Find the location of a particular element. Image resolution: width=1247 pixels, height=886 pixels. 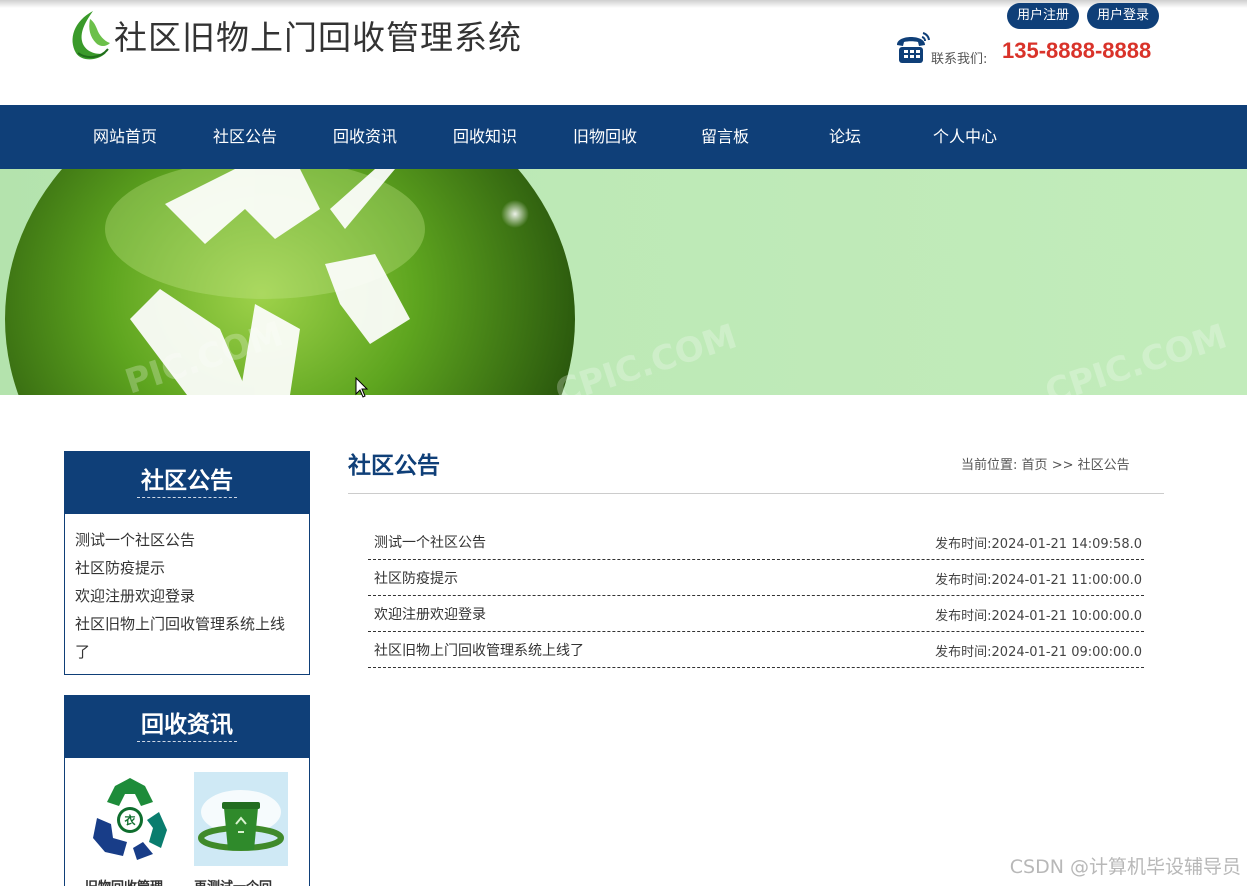

sidebar-notices-header: 社区公告 is located at coordinates (187, 483).